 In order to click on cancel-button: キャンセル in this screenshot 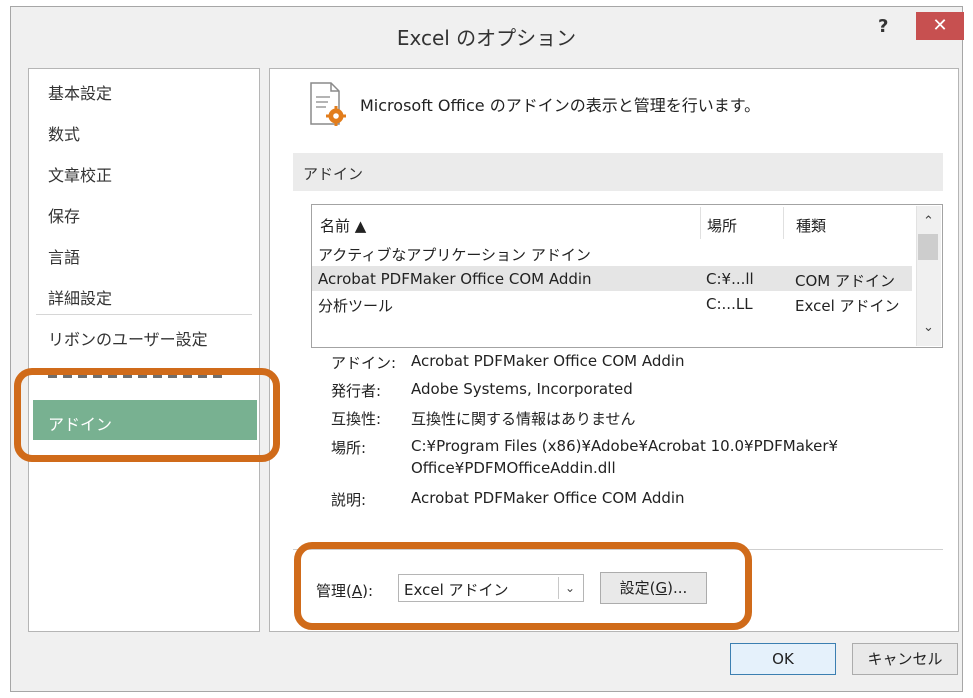, I will do `click(905, 659)`.